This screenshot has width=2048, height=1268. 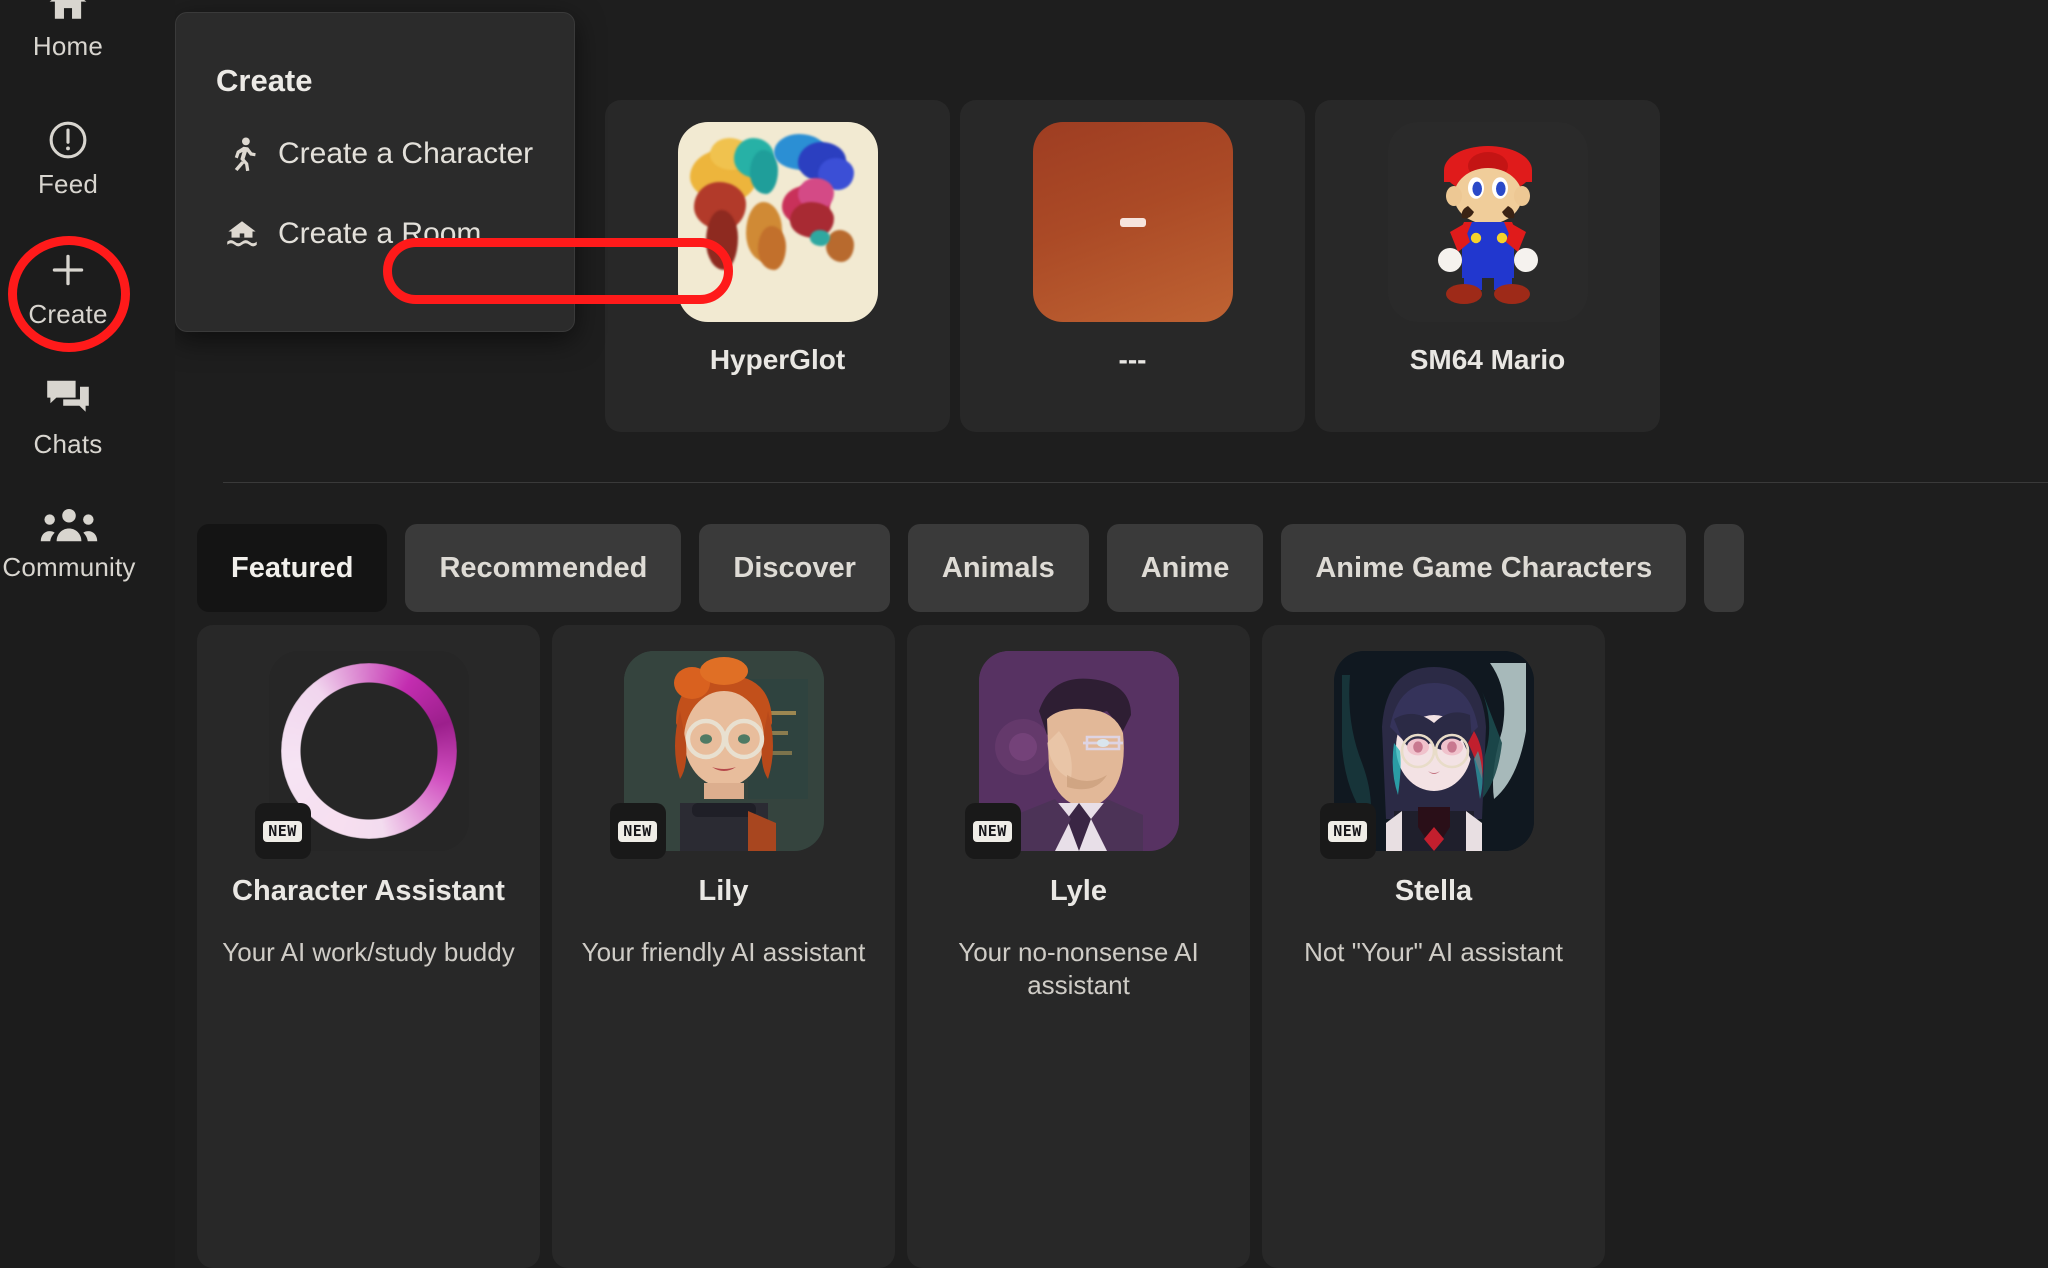 What do you see at coordinates (68, 314) in the screenshot?
I see `sidebar-item-label: Create` at bounding box center [68, 314].